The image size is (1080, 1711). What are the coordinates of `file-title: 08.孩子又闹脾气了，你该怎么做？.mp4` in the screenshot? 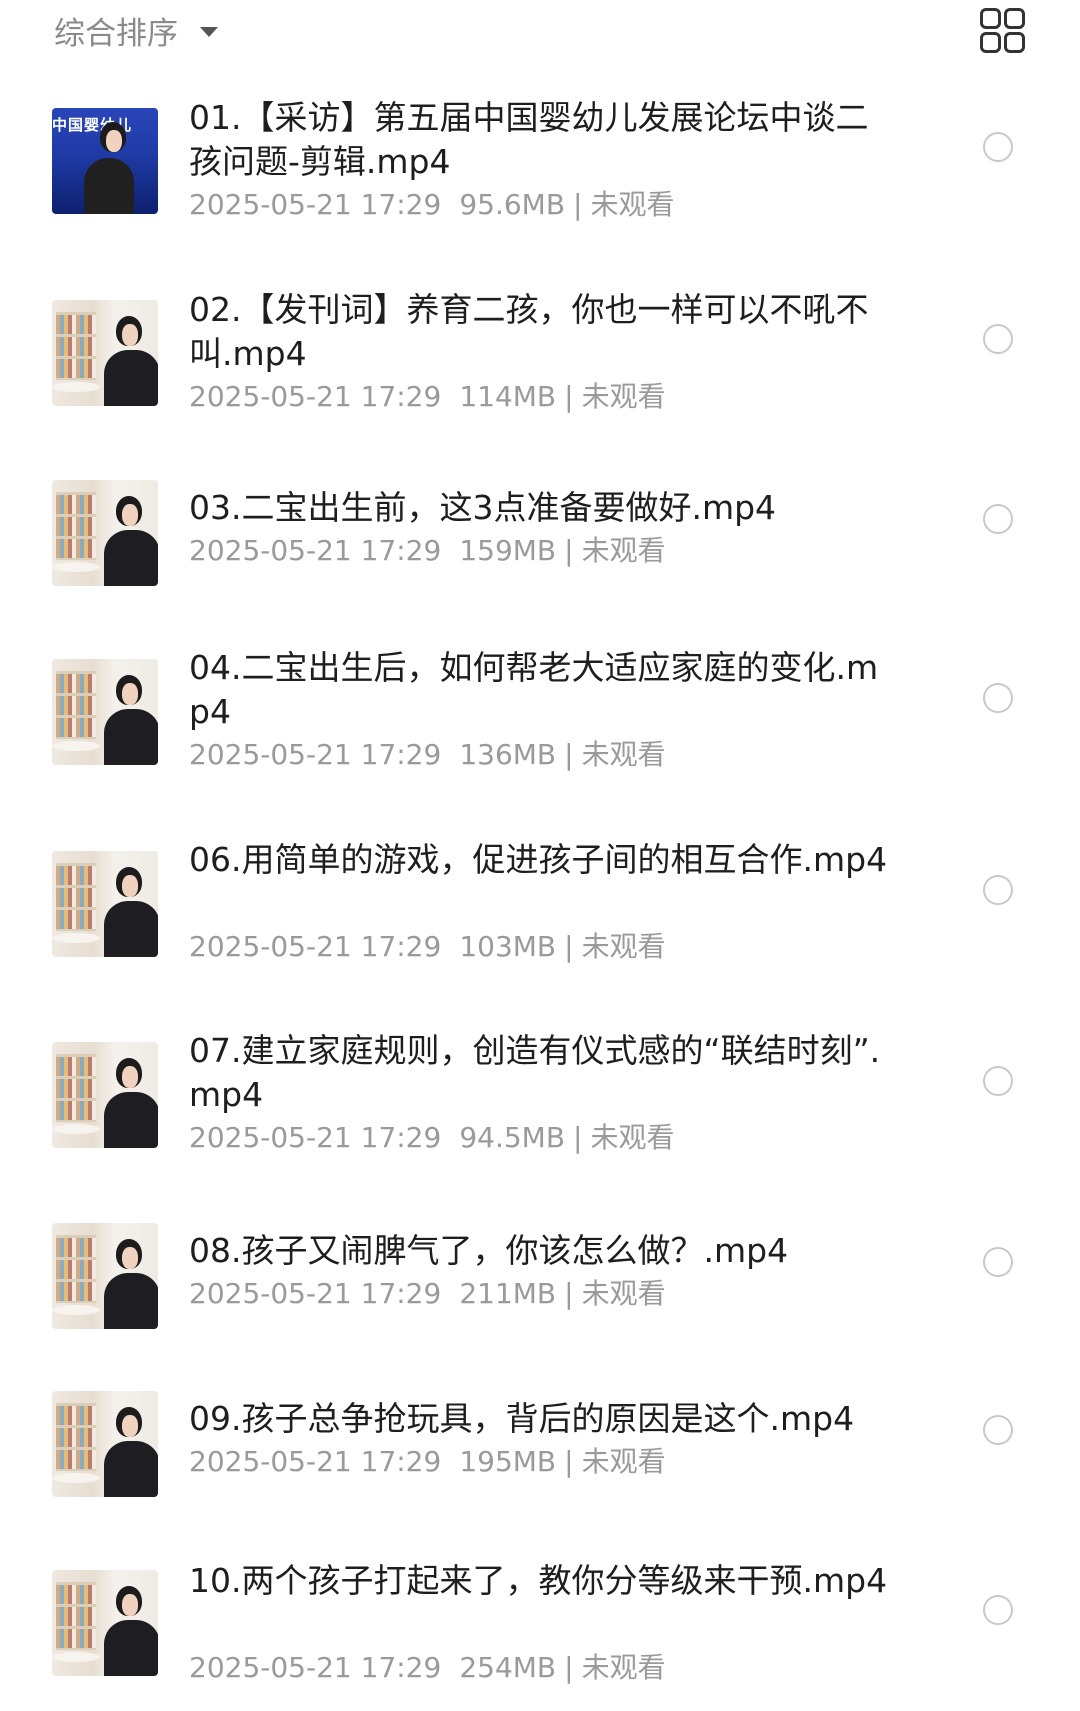 It's located at (489, 1250).